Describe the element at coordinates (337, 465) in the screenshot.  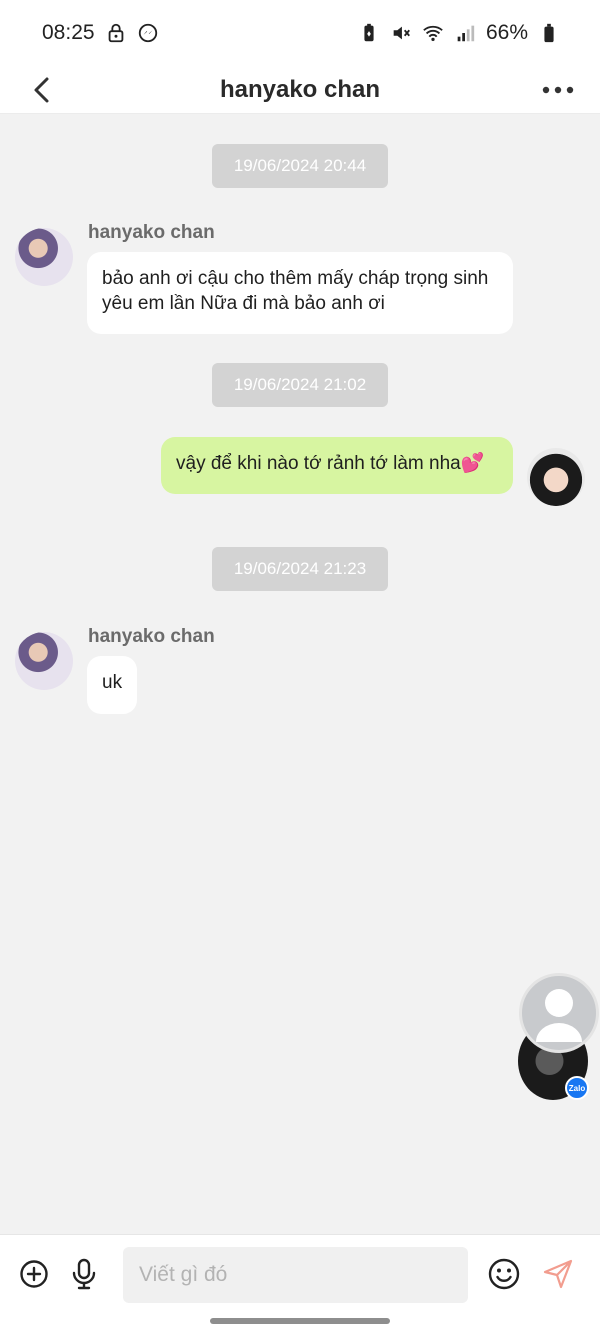
I see `outgoing-message: vậy để khi nào tớ rảnh tớ làm nha💕` at that location.